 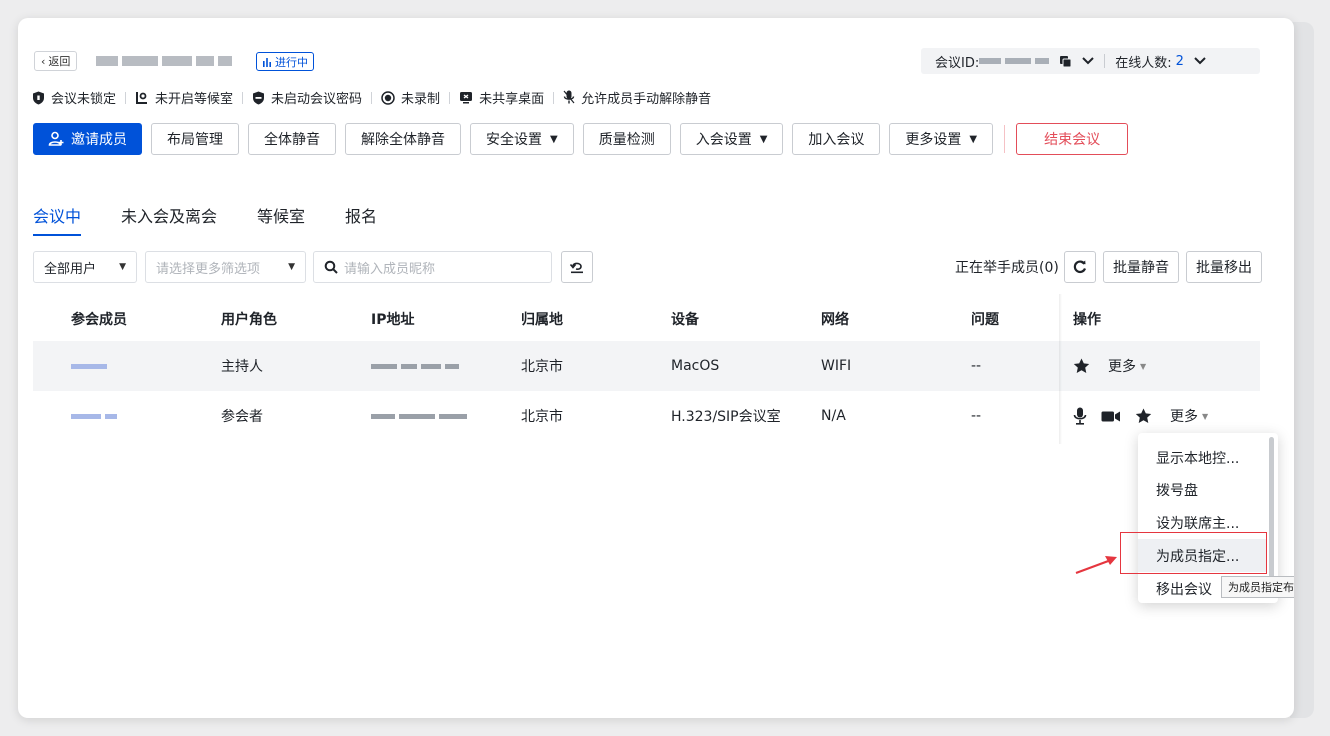 I want to click on annotation-arrow-icon, so click(x=1096, y=565).